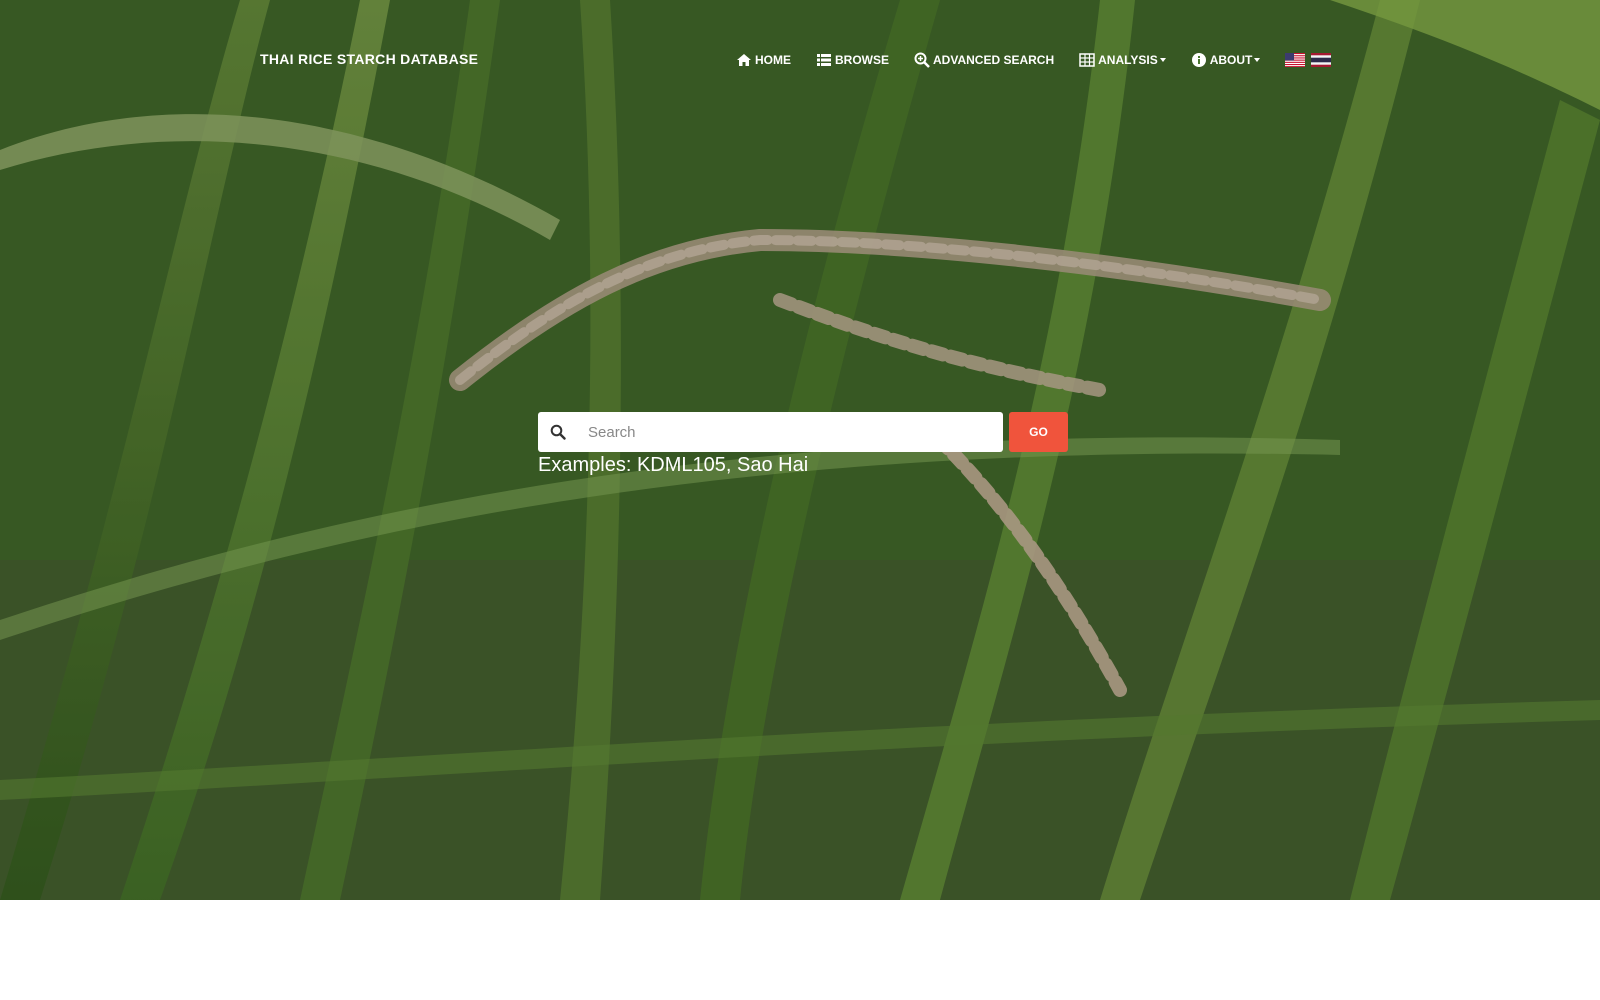 This screenshot has width=1600, height=1000. I want to click on nav-item-analysis: ANALYSIS, so click(1122, 60).